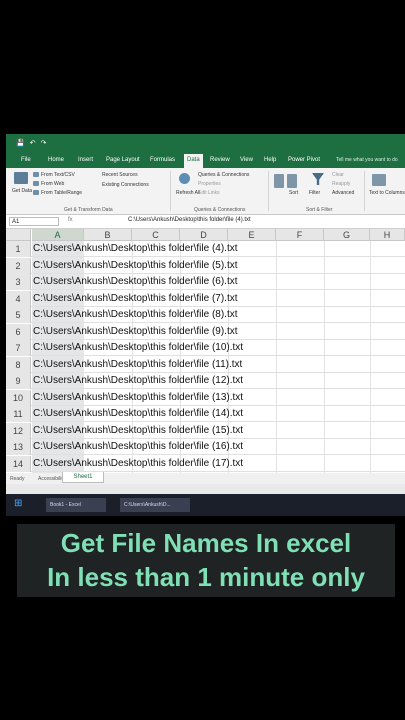 This screenshot has height=720, width=405. What do you see at coordinates (85, 160) in the screenshot?
I see `tab-insert: Insert` at bounding box center [85, 160].